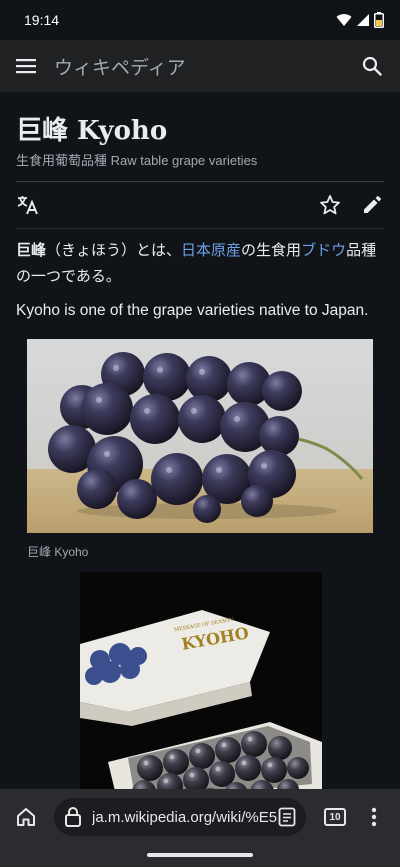 This screenshot has height=867, width=400. I want to click on tabs-button: 10, so click(335, 817).